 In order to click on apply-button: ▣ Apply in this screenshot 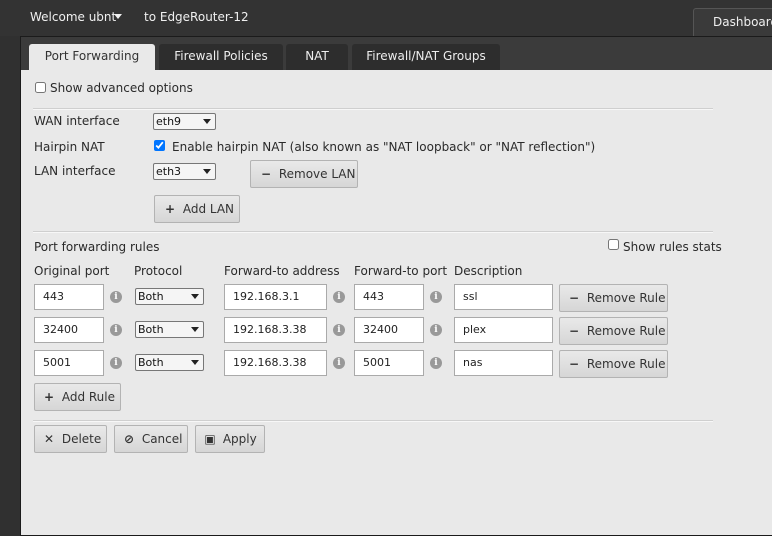, I will do `click(230, 439)`.